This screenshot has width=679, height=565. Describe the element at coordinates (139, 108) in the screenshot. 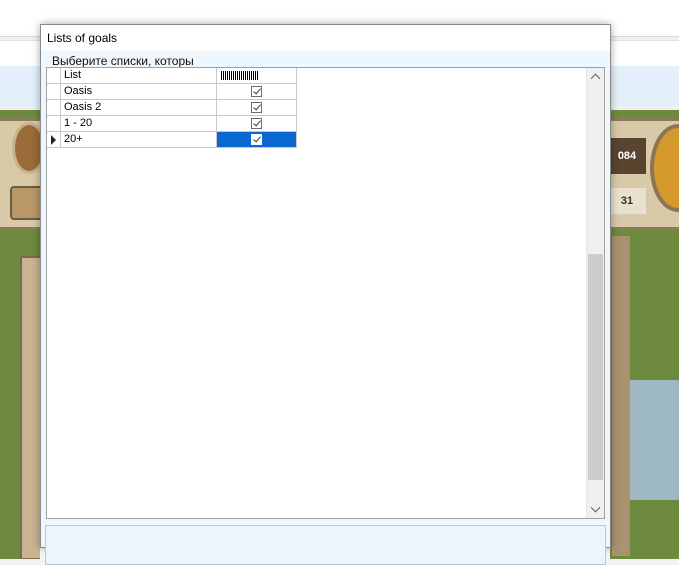

I see `list-name-cell: Oasis 2` at that location.